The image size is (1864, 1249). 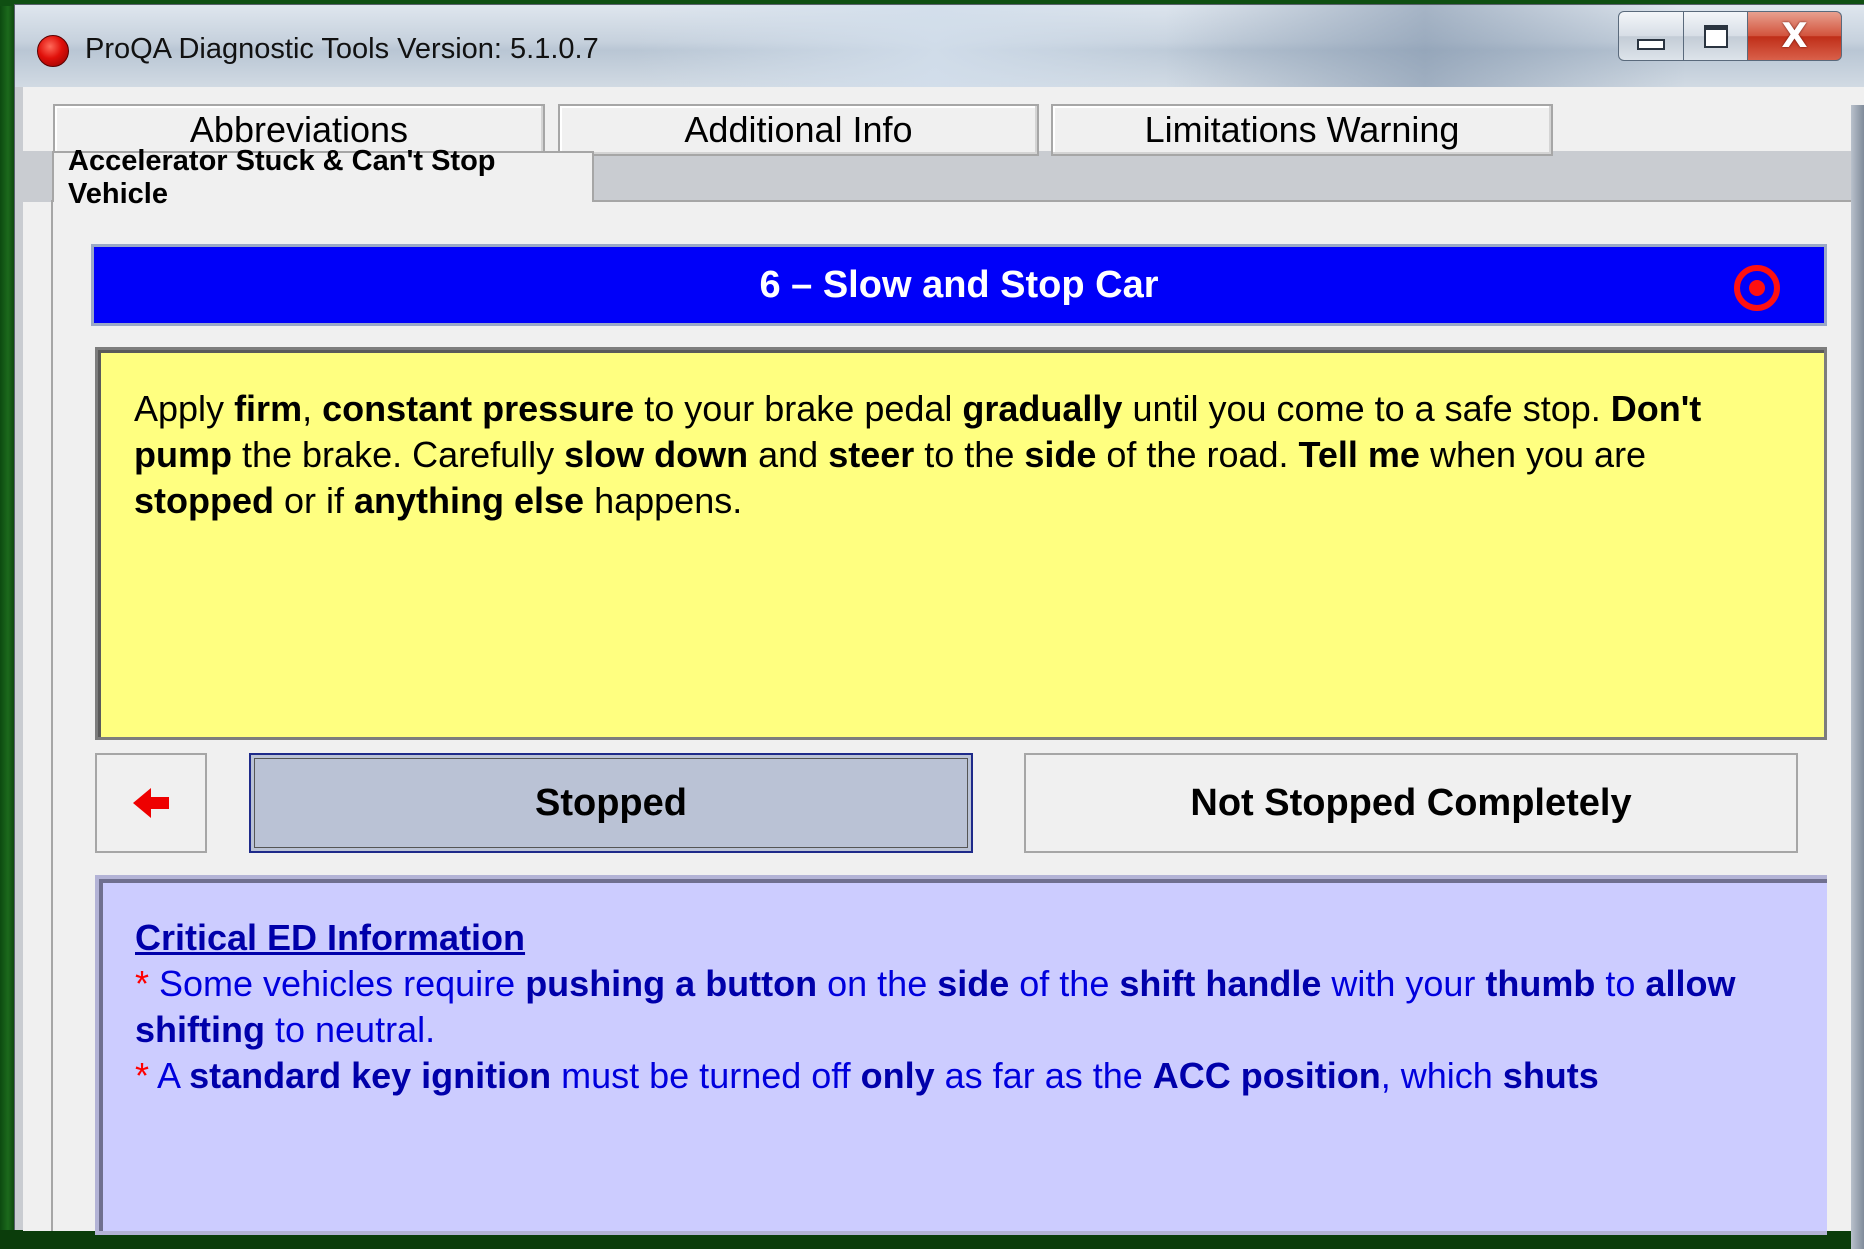 What do you see at coordinates (1425, 46) in the screenshot?
I see `title-bar-glass-dark` at bounding box center [1425, 46].